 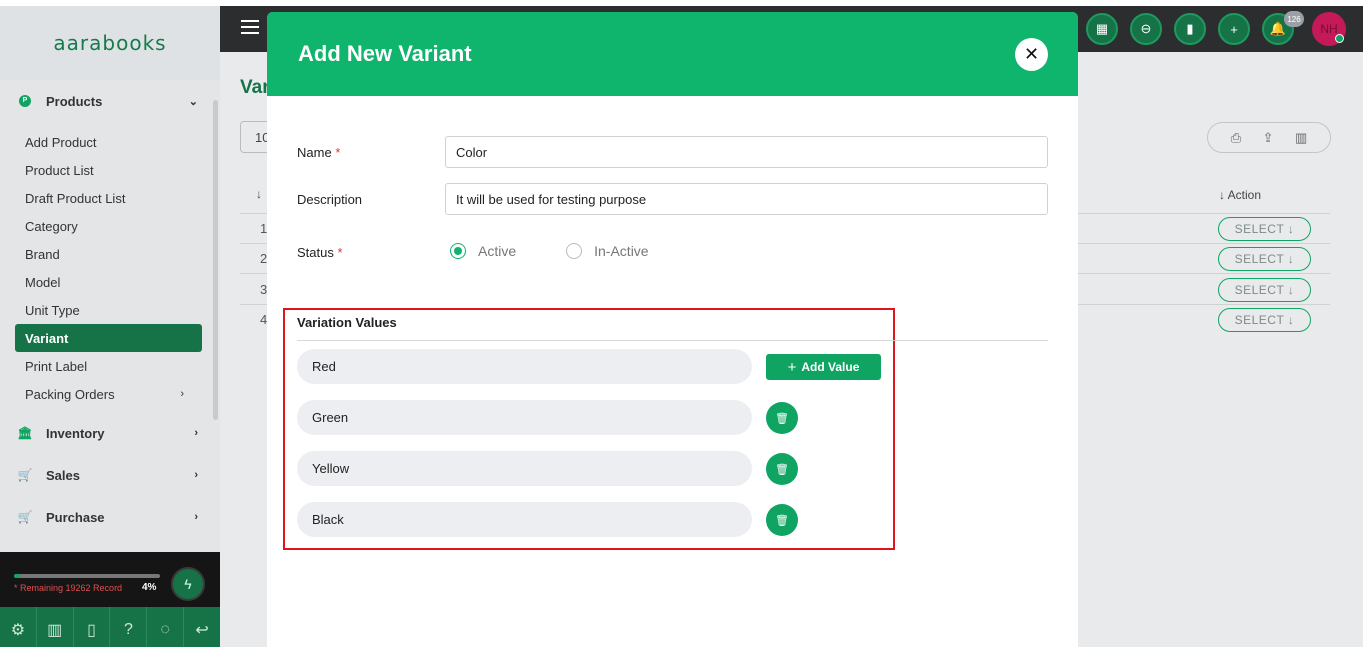 I want to click on page-title: Var, so click(x=255, y=87).